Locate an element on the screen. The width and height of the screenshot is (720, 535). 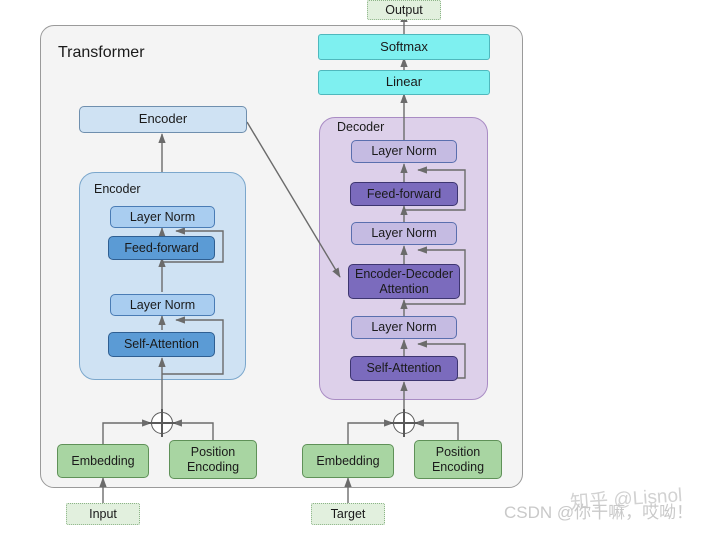
target-node: Target is located at coordinates (348, 514).